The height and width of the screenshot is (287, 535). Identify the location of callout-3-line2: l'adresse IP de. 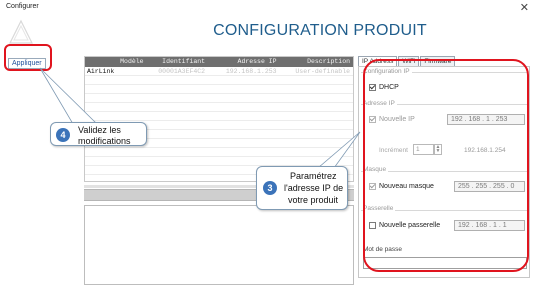
(314, 188).